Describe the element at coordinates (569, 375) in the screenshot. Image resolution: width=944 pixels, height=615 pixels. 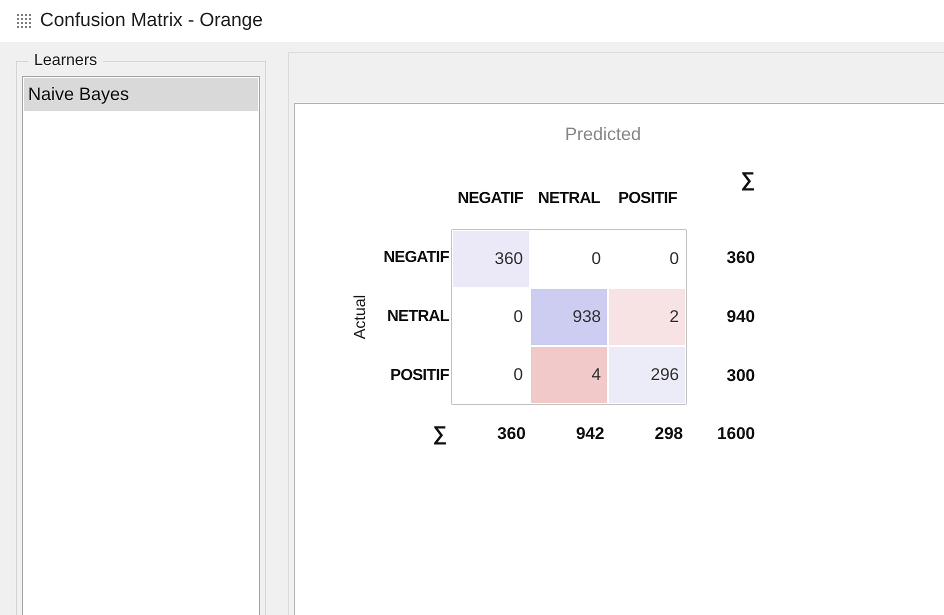
I see `table-cell: 4` at that location.